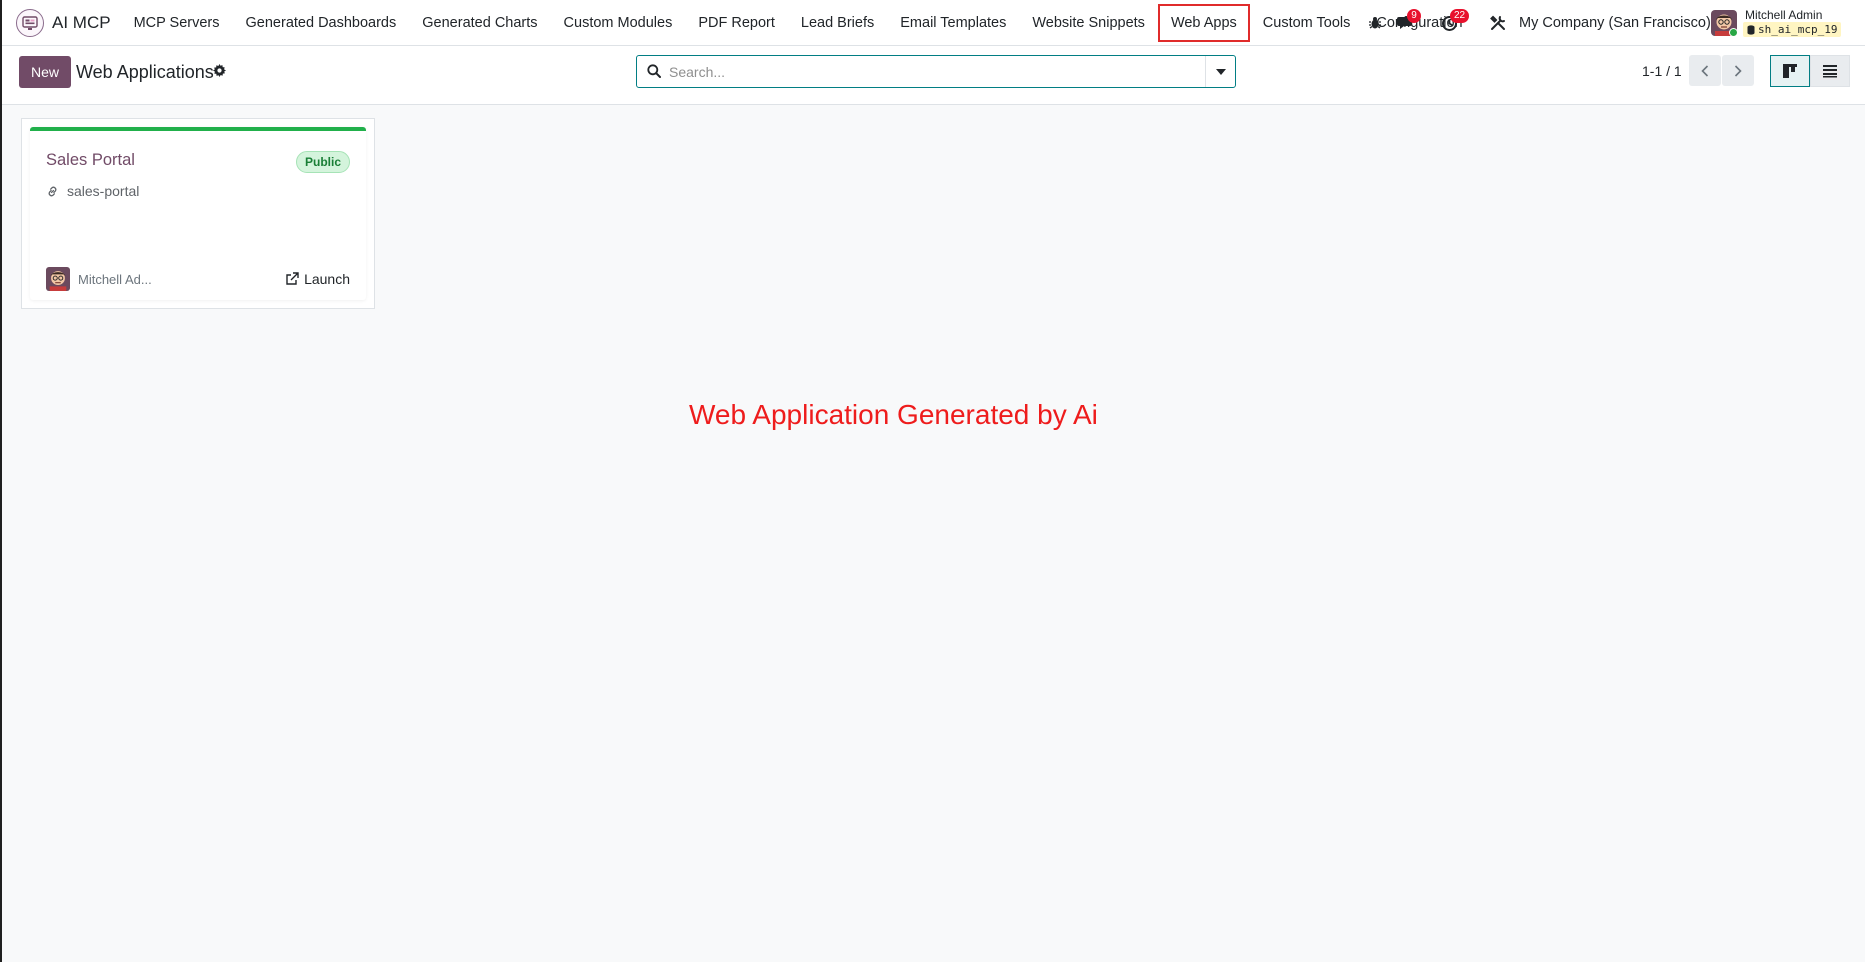  Describe the element at coordinates (321, 23) in the screenshot. I see `menu-item-generated-dashboards: Generated Dashboards` at that location.